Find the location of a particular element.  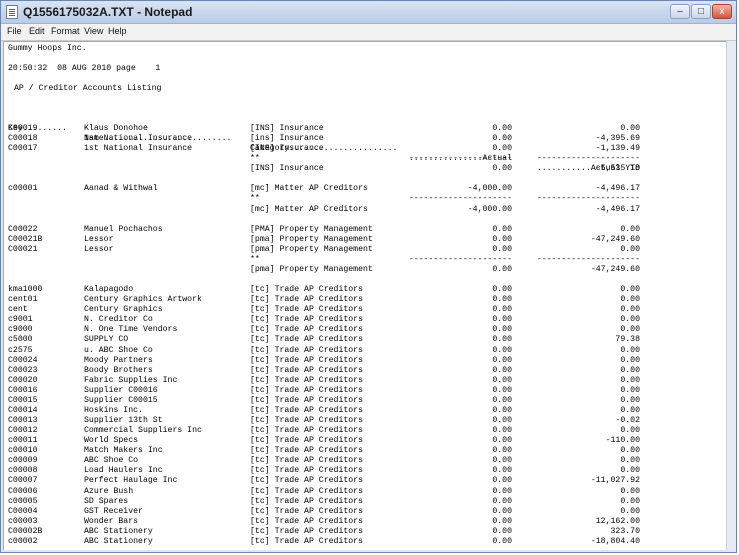

row-key: c2575 is located at coordinates (20, 350).